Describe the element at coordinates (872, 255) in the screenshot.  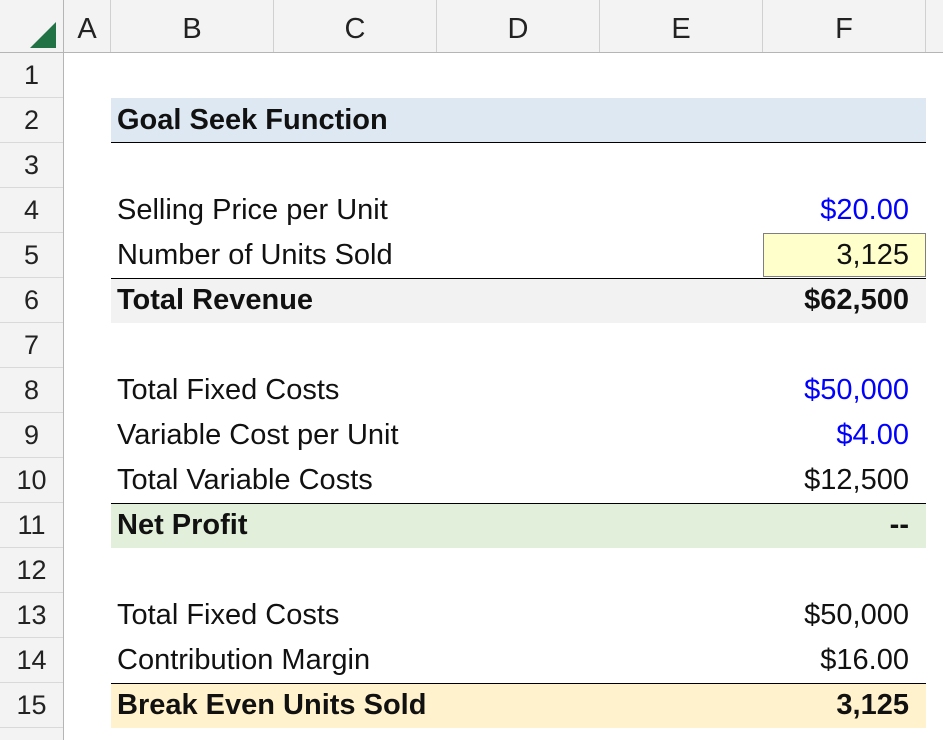
I see `units-sold-value: 3,125` at that location.